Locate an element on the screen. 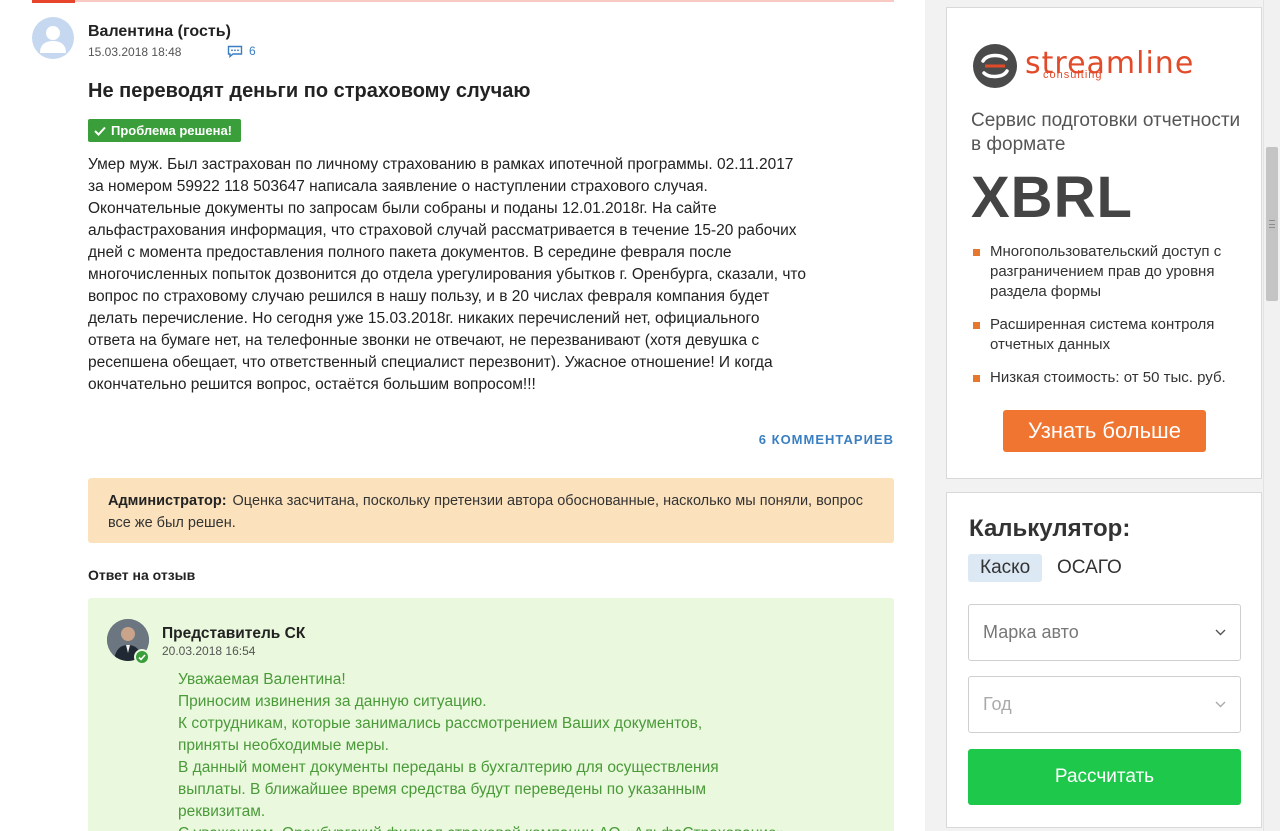 This screenshot has width=1280, height=831. verified-icon is located at coordinates (142, 657).